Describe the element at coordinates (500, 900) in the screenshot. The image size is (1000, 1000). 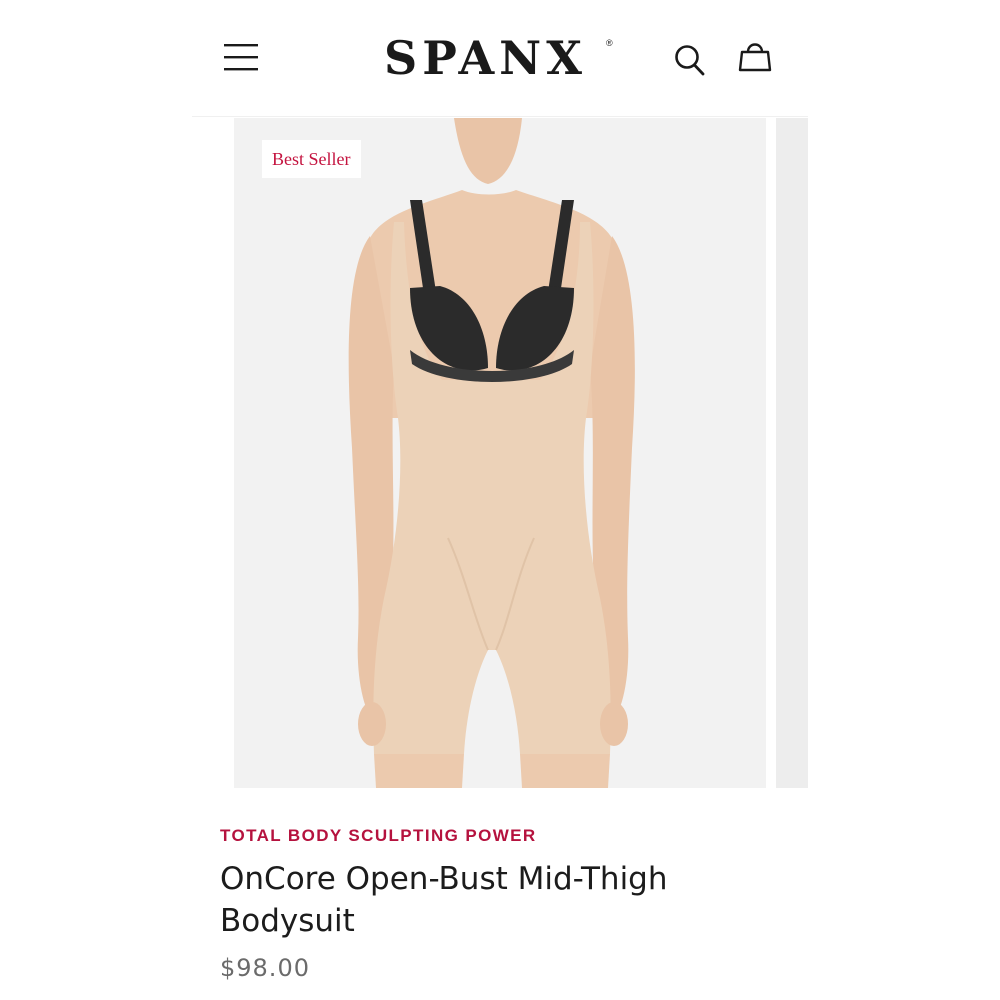
I see `product-title: OnCore Open-Bust Mid-Thigh Bodysuit` at that location.